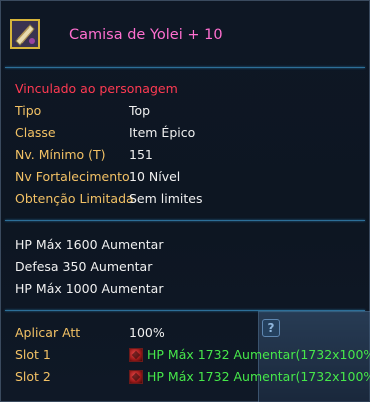 The height and width of the screenshot is (402, 370). What do you see at coordinates (28, 110) in the screenshot?
I see `attribute-label: Tipo` at bounding box center [28, 110].